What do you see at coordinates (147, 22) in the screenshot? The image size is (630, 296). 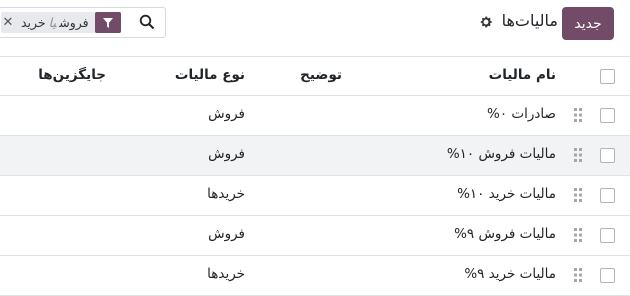 I see `search-icon` at bounding box center [147, 22].